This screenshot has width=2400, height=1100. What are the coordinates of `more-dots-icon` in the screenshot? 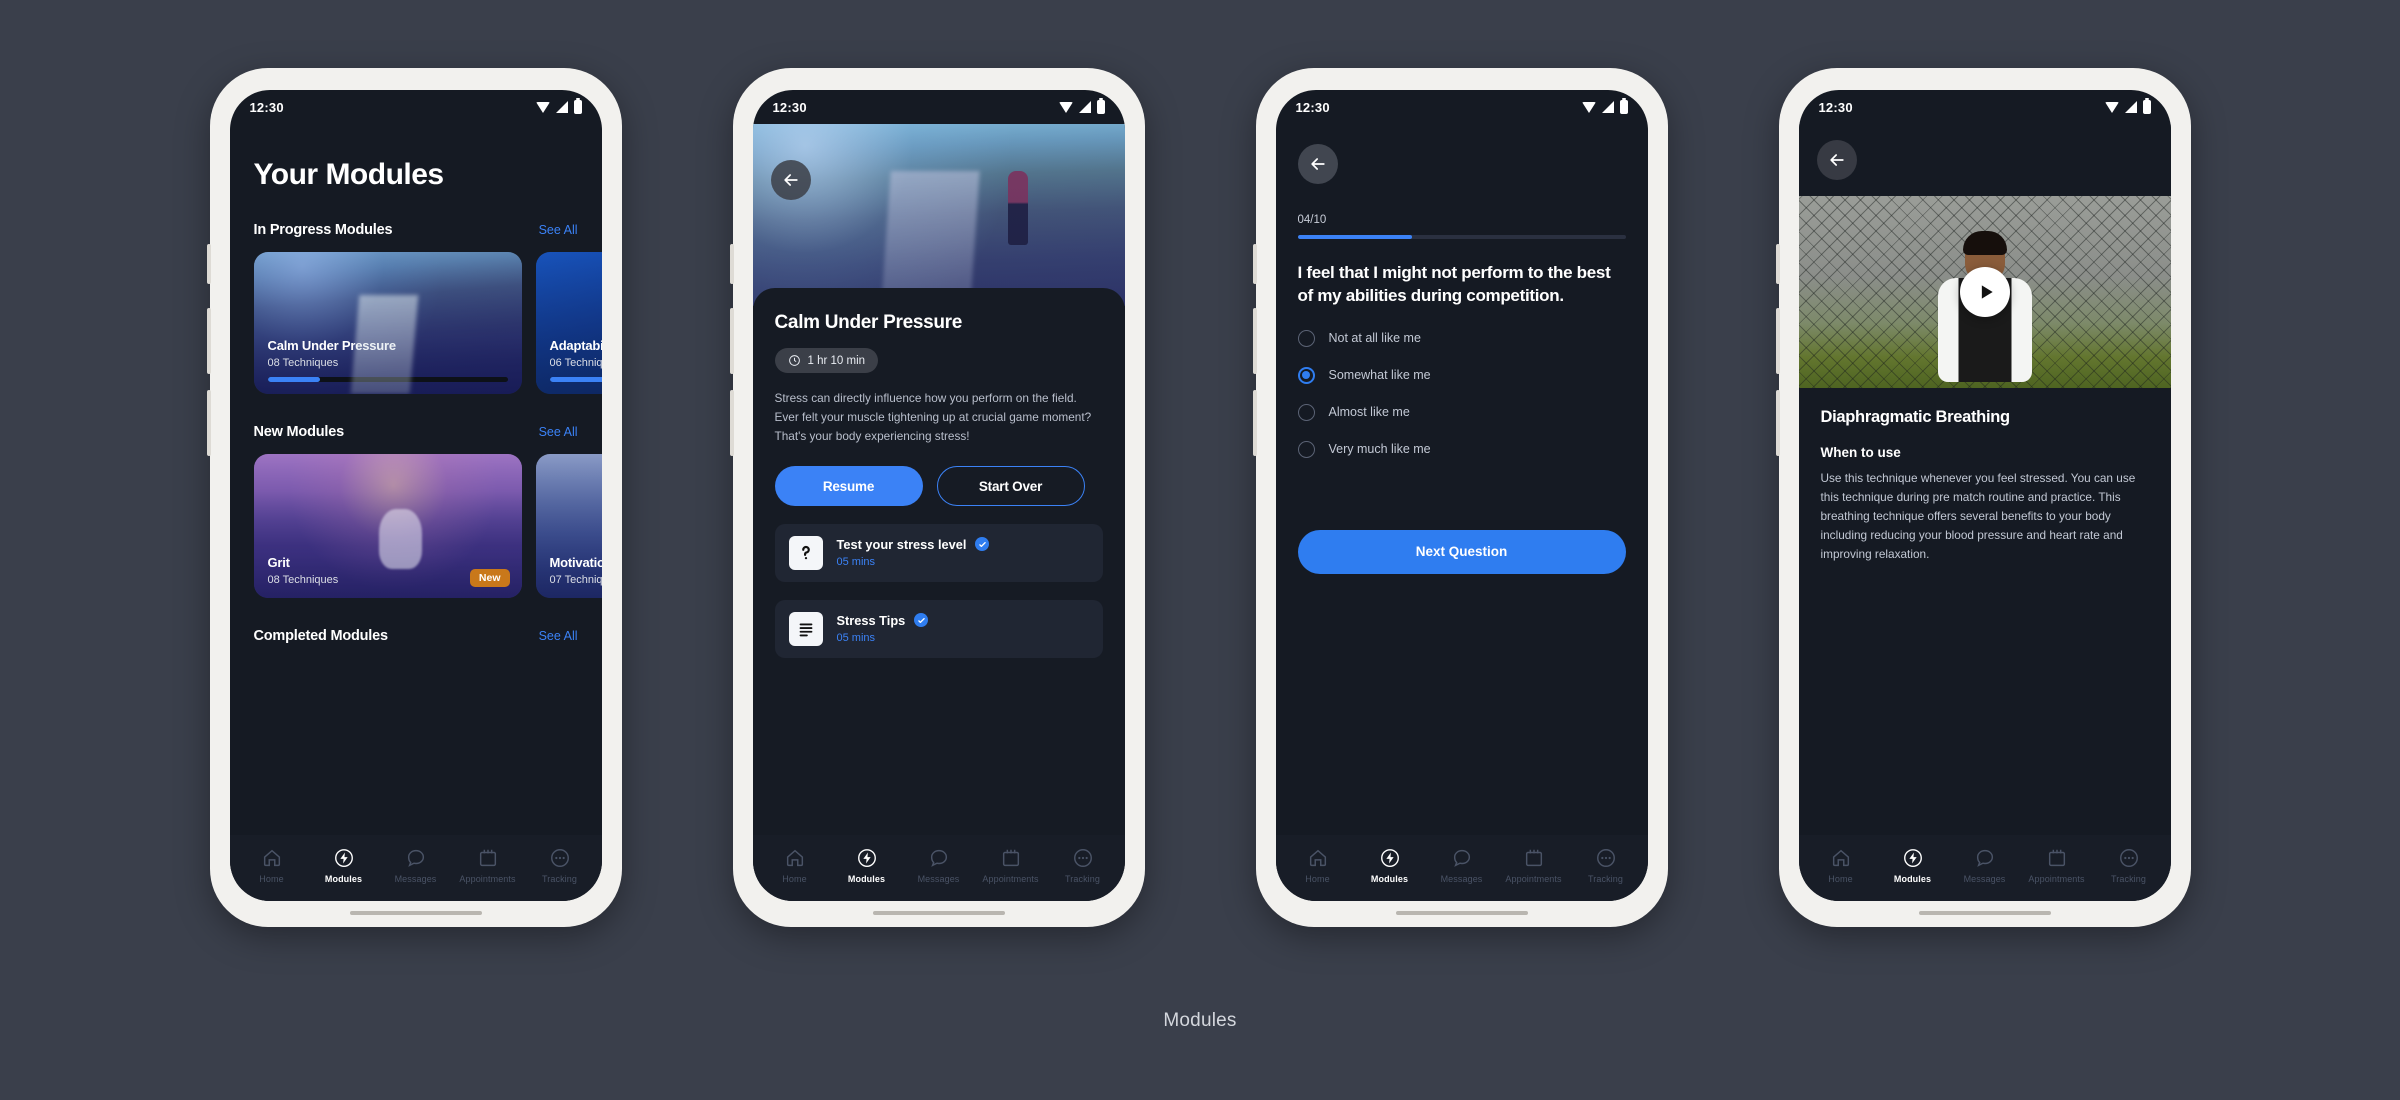 It's located at (1606, 858).